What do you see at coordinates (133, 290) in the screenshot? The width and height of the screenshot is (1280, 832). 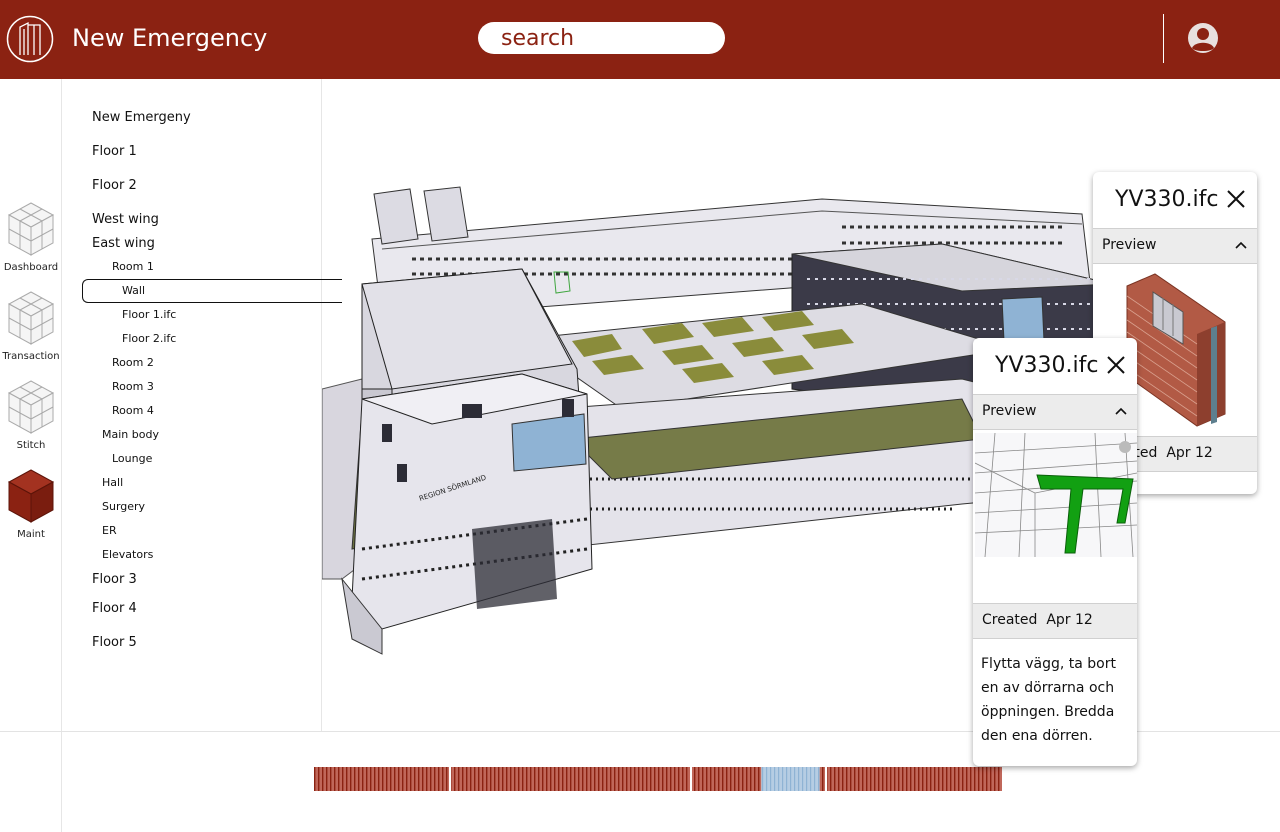 I see `tree-item-selected: Wall` at bounding box center [133, 290].